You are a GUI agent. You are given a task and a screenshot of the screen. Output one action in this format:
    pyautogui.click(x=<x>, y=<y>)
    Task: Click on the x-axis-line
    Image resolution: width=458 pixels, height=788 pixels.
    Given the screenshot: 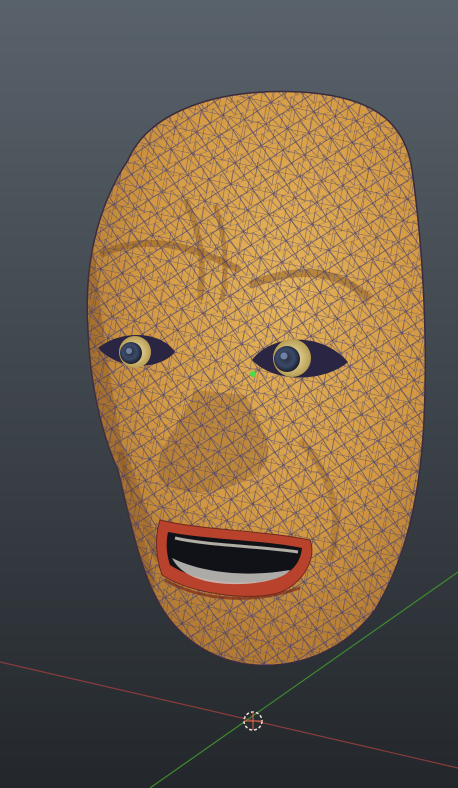 What is the action you would take?
    pyautogui.click(x=229, y=715)
    